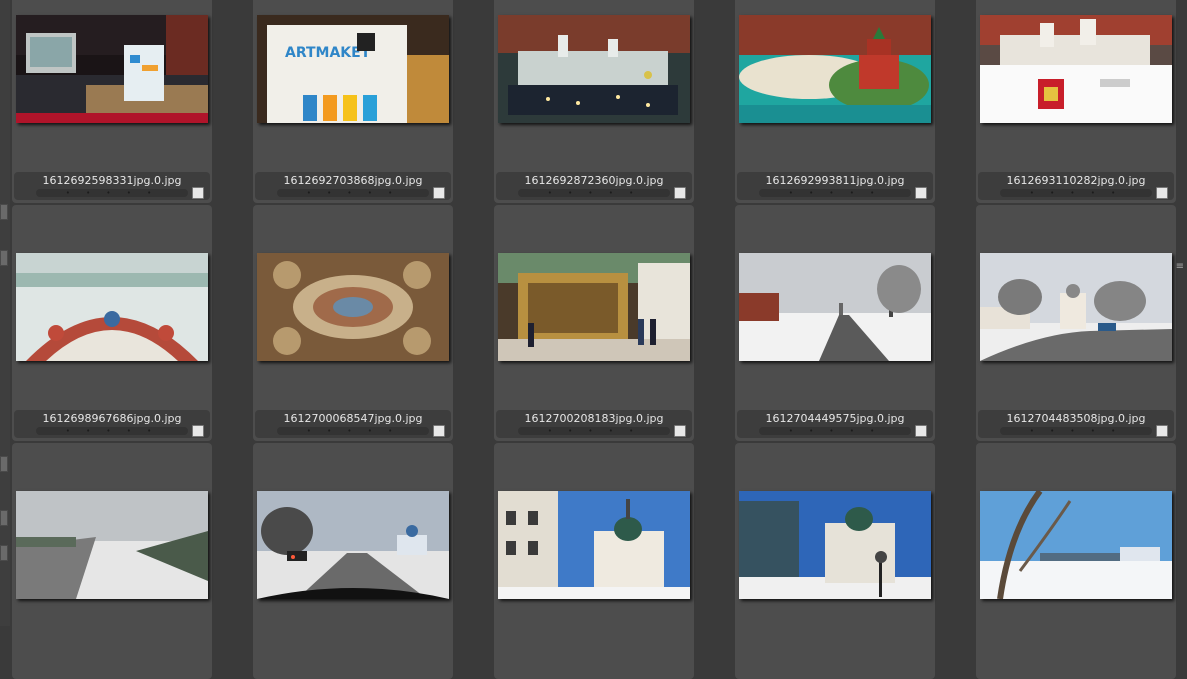 Image resolution: width=1187 pixels, height=679 pixels. I want to click on thumbnail-info-bar: 1612700068547jpg.0.jpg • • • • •, so click(353, 424).